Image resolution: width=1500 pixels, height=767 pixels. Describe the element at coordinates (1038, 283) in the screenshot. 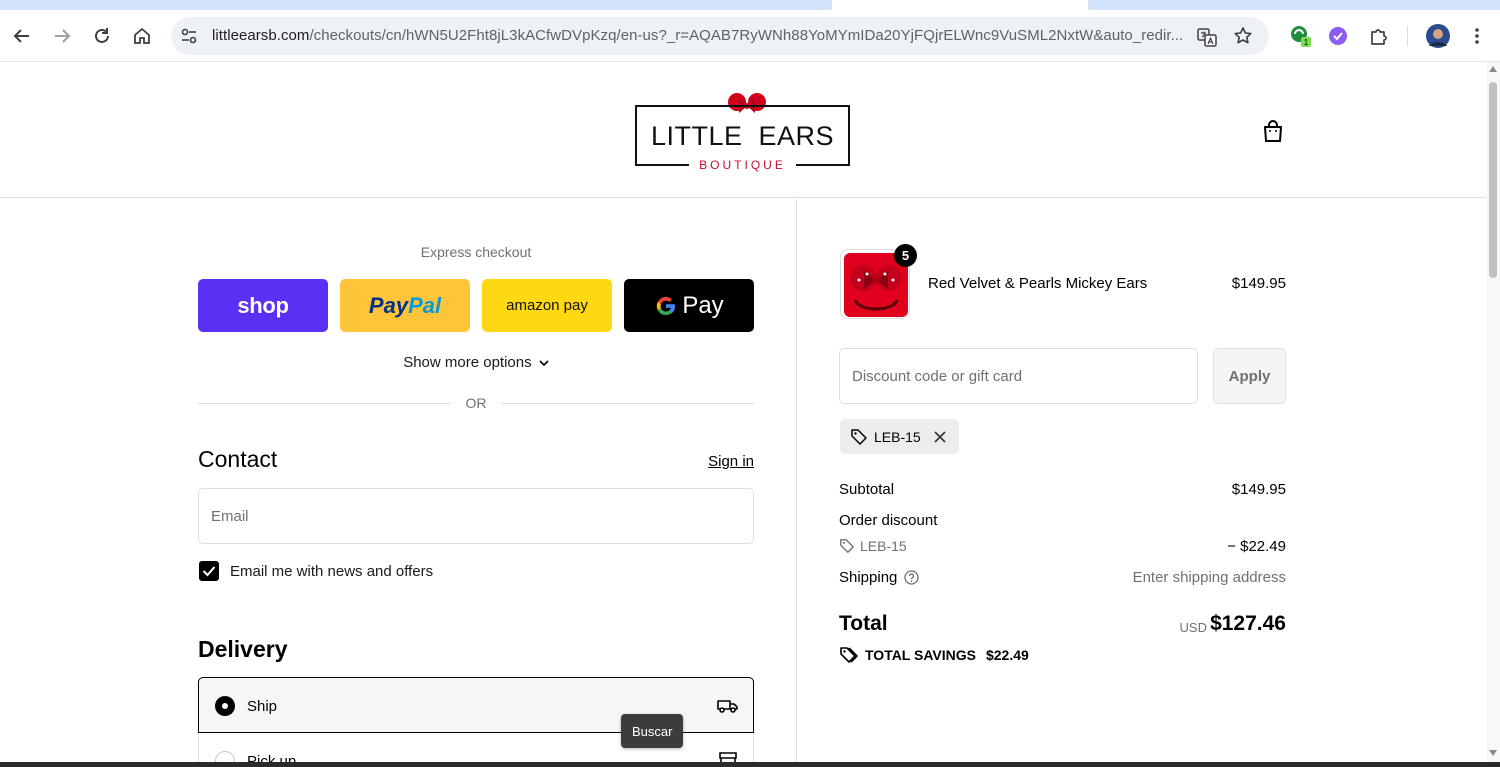

I see `product-name: Red Velvet & Pearls Mickey Ears` at that location.